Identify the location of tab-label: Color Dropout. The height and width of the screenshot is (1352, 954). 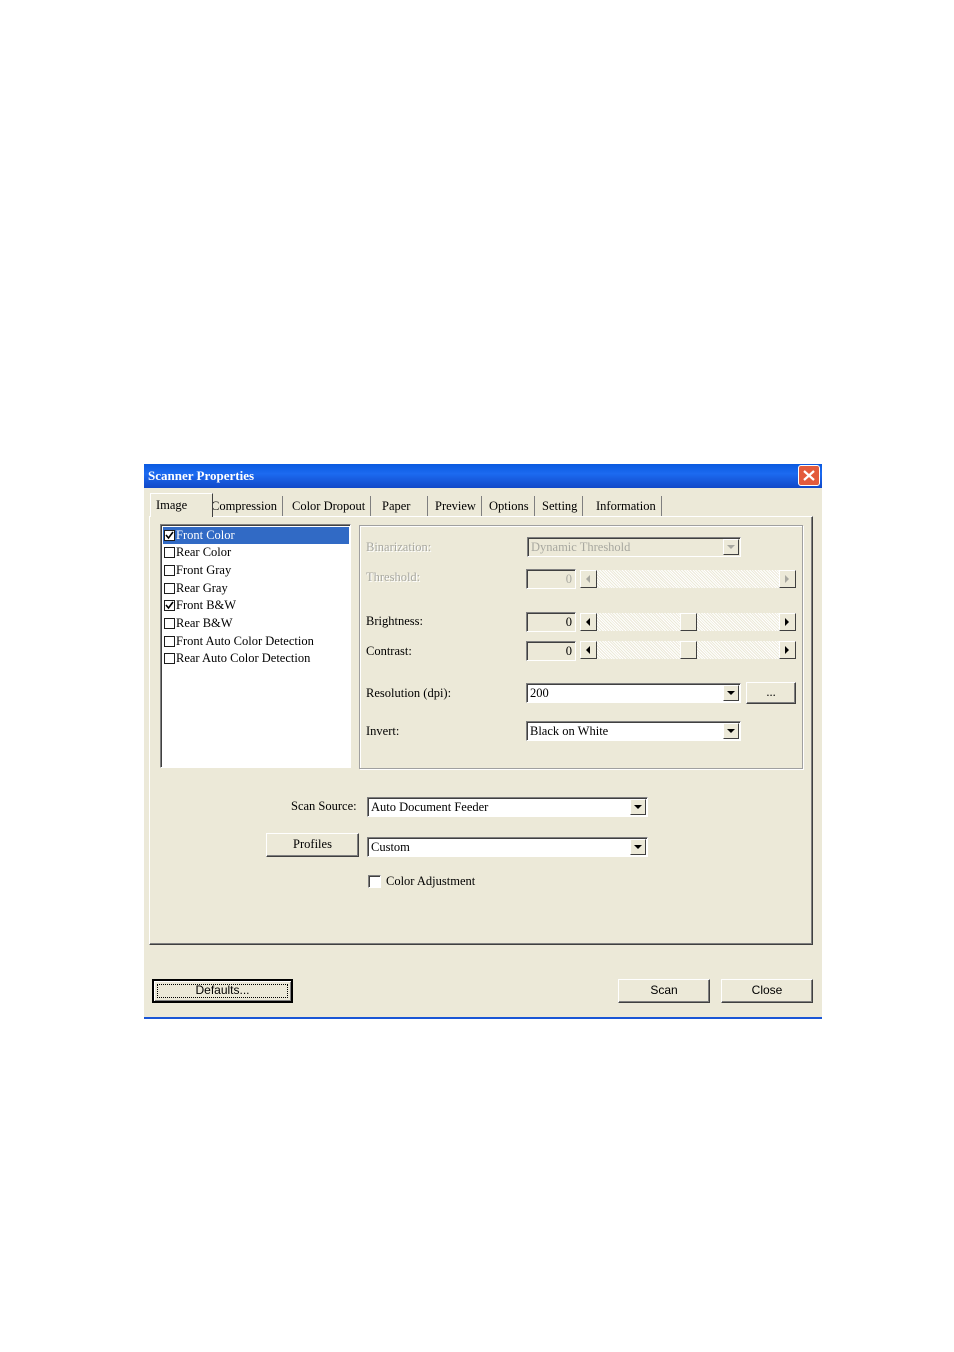
(329, 506).